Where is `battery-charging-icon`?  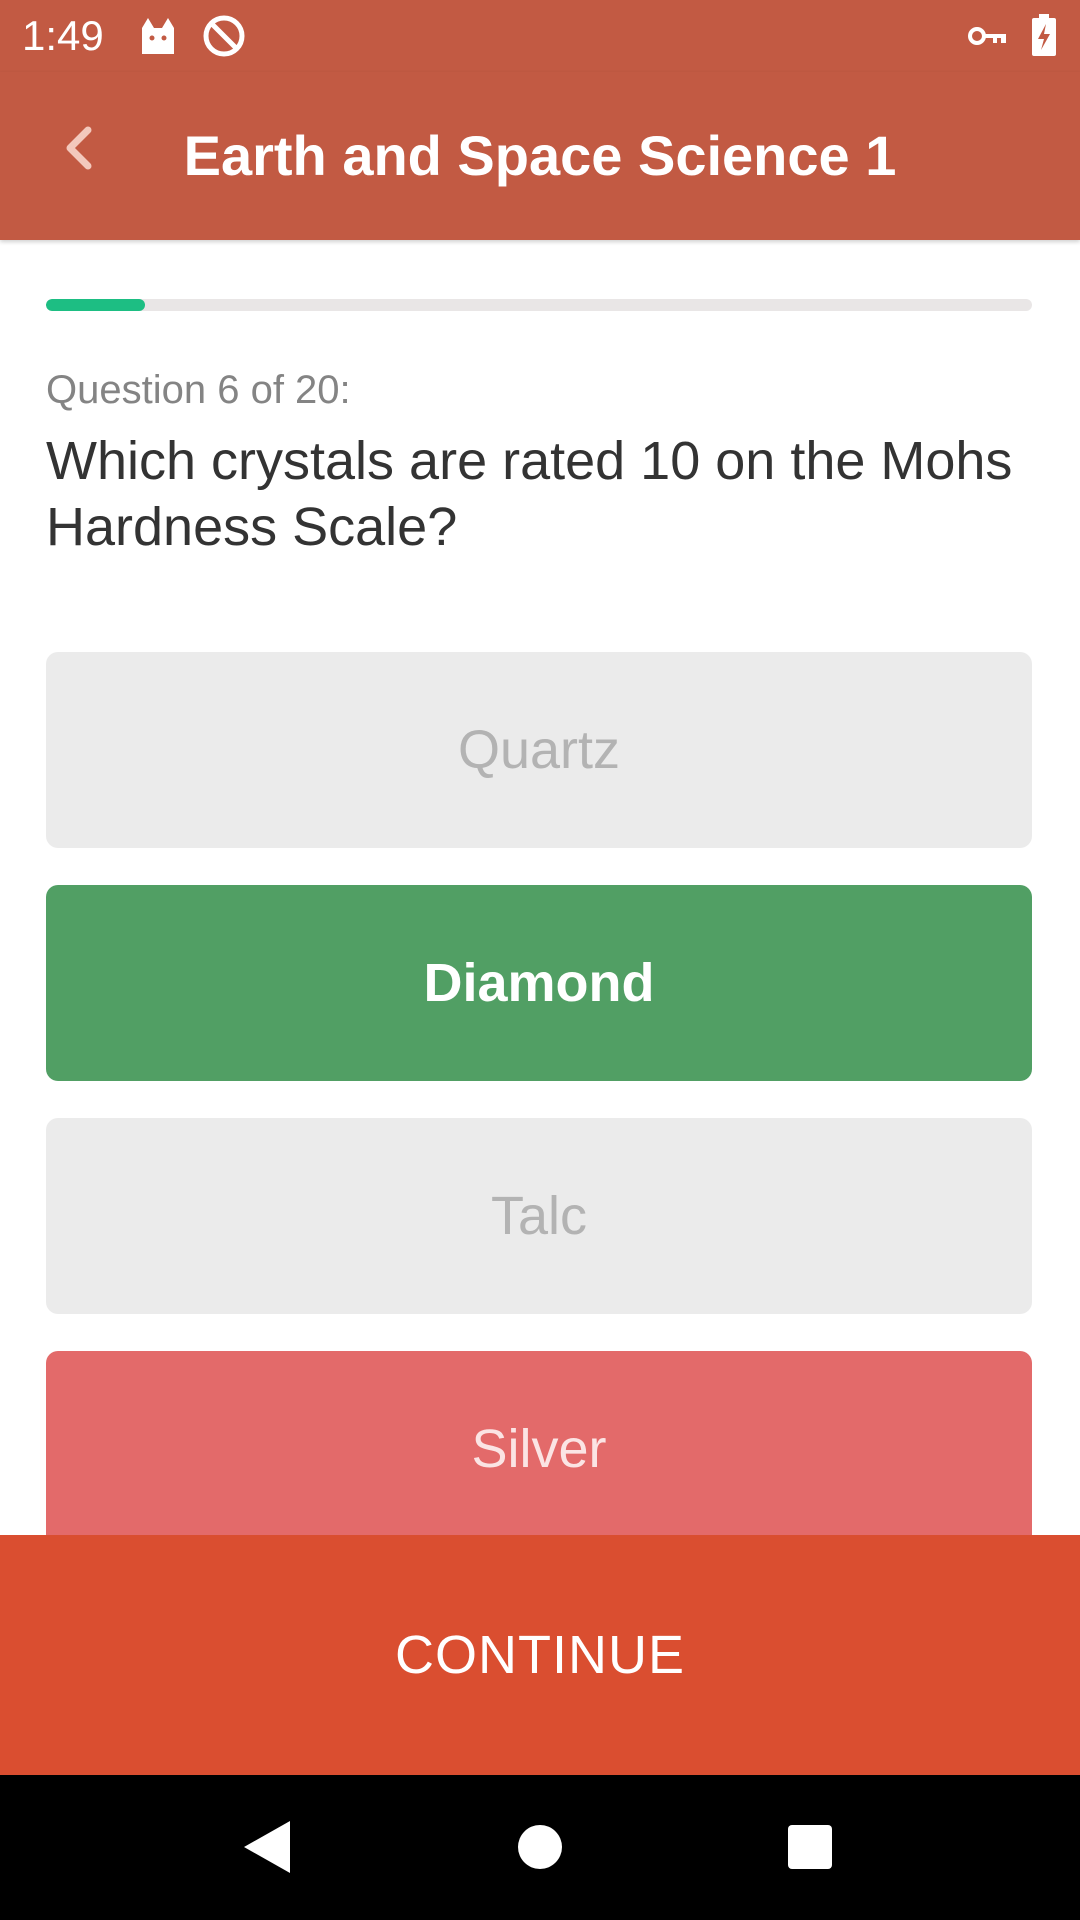 battery-charging-icon is located at coordinates (1052, 36).